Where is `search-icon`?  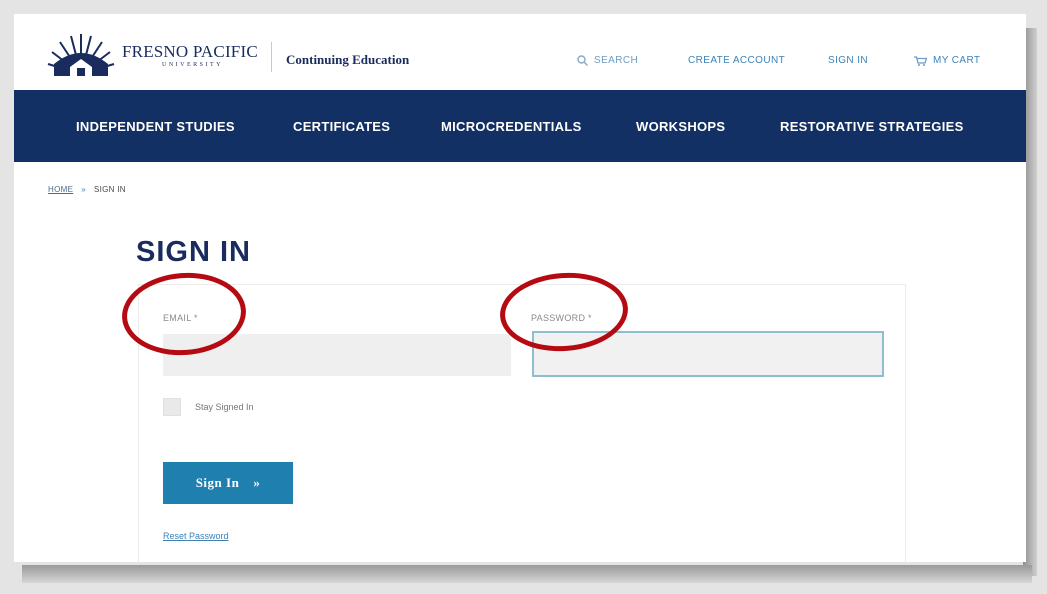 search-icon is located at coordinates (582, 60).